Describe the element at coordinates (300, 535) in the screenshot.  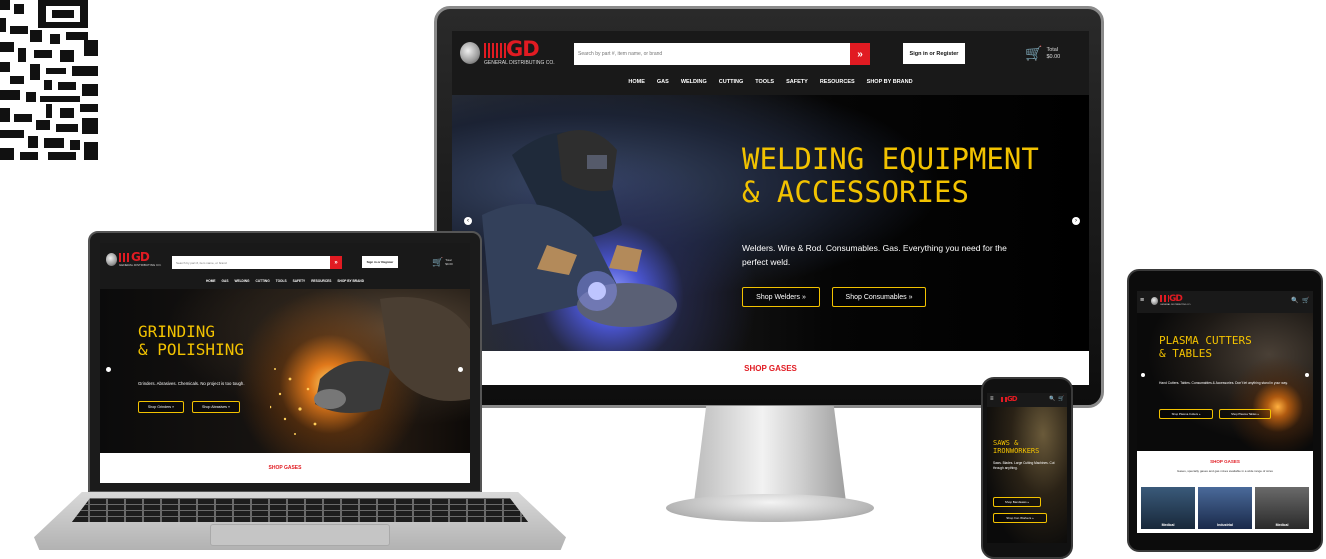
I see `laptop-trackpad` at that location.